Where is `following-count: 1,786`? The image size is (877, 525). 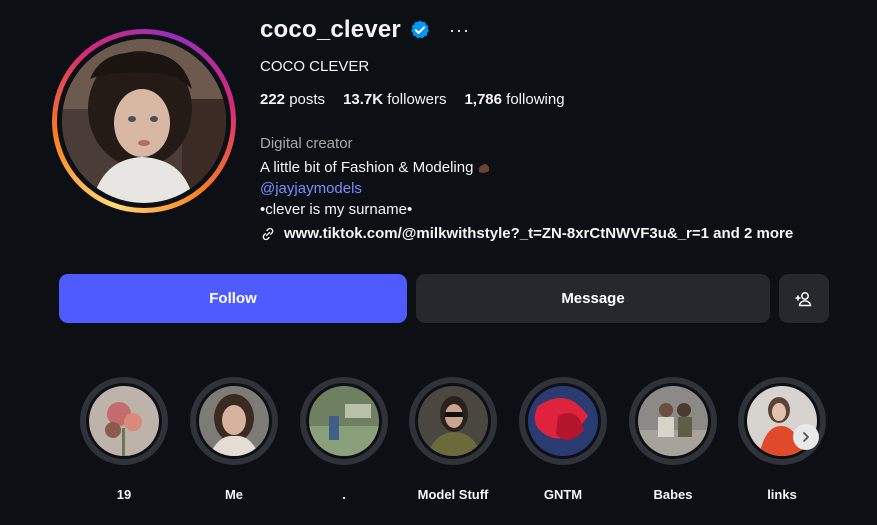 following-count: 1,786 is located at coordinates (483, 99).